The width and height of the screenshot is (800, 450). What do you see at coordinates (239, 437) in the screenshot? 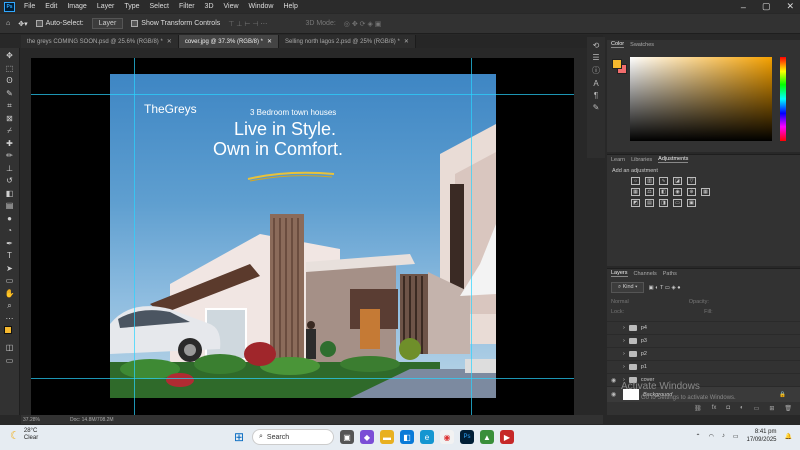
I see `windows-start-icon: ⊞` at bounding box center [239, 437].